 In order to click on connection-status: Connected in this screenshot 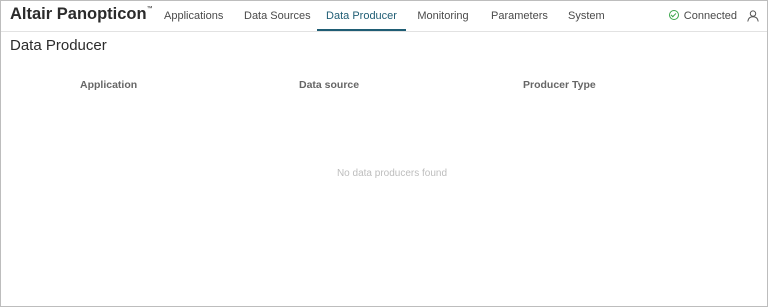, I will do `click(702, 16)`.